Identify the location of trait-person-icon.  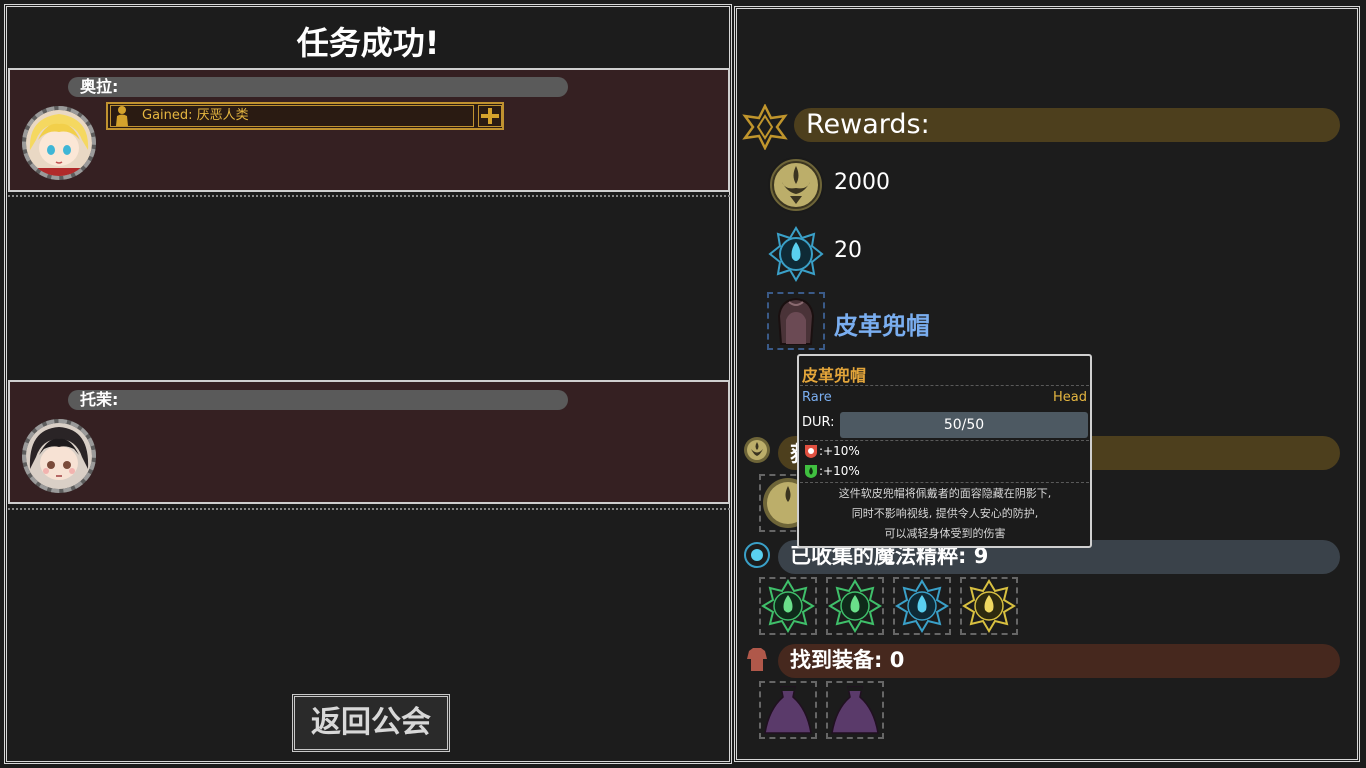
(122, 116).